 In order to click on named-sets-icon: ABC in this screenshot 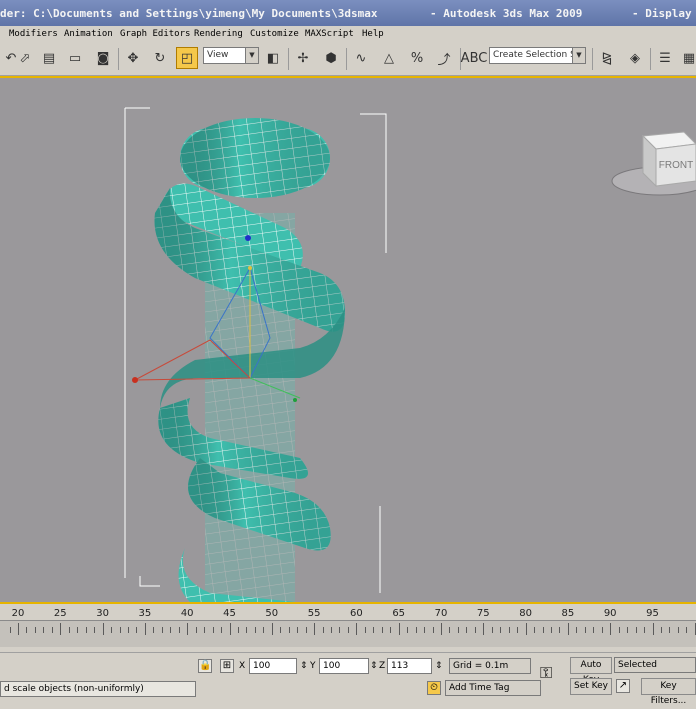, I will do `click(474, 58)`.